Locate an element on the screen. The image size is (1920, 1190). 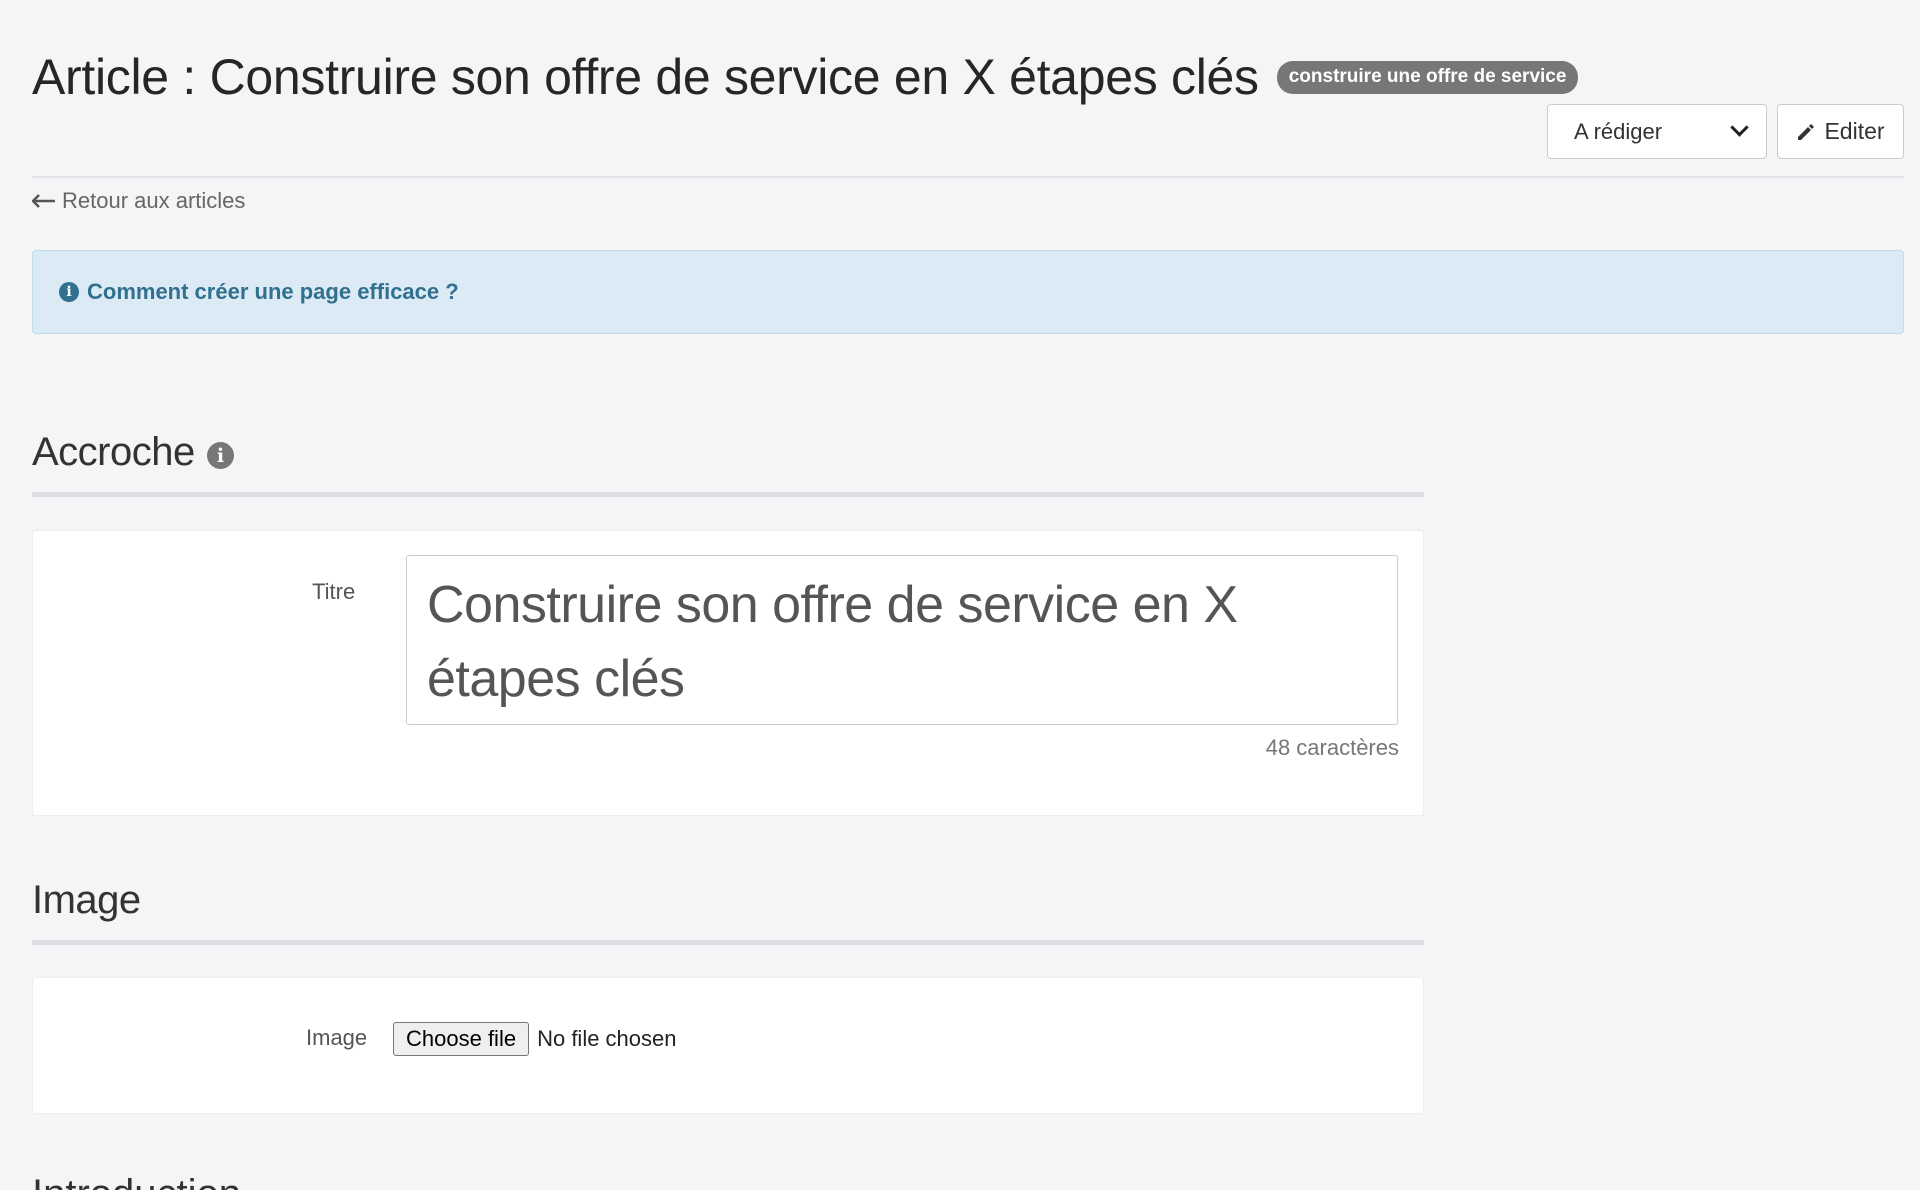
section-title-text: Image is located at coordinates (86, 900).